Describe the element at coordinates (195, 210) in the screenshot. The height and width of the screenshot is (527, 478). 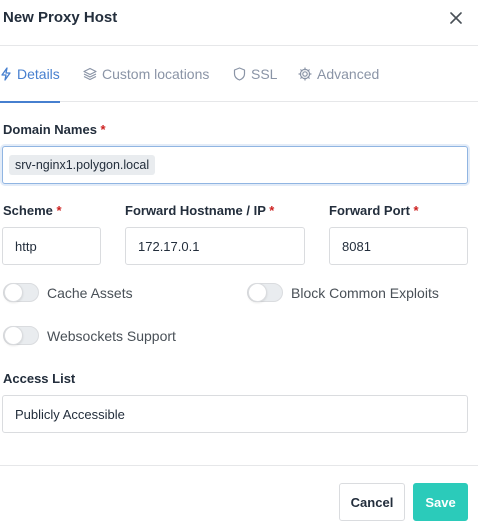
I see `forward-hostname-label-text: Forward Hostname / IP` at that location.